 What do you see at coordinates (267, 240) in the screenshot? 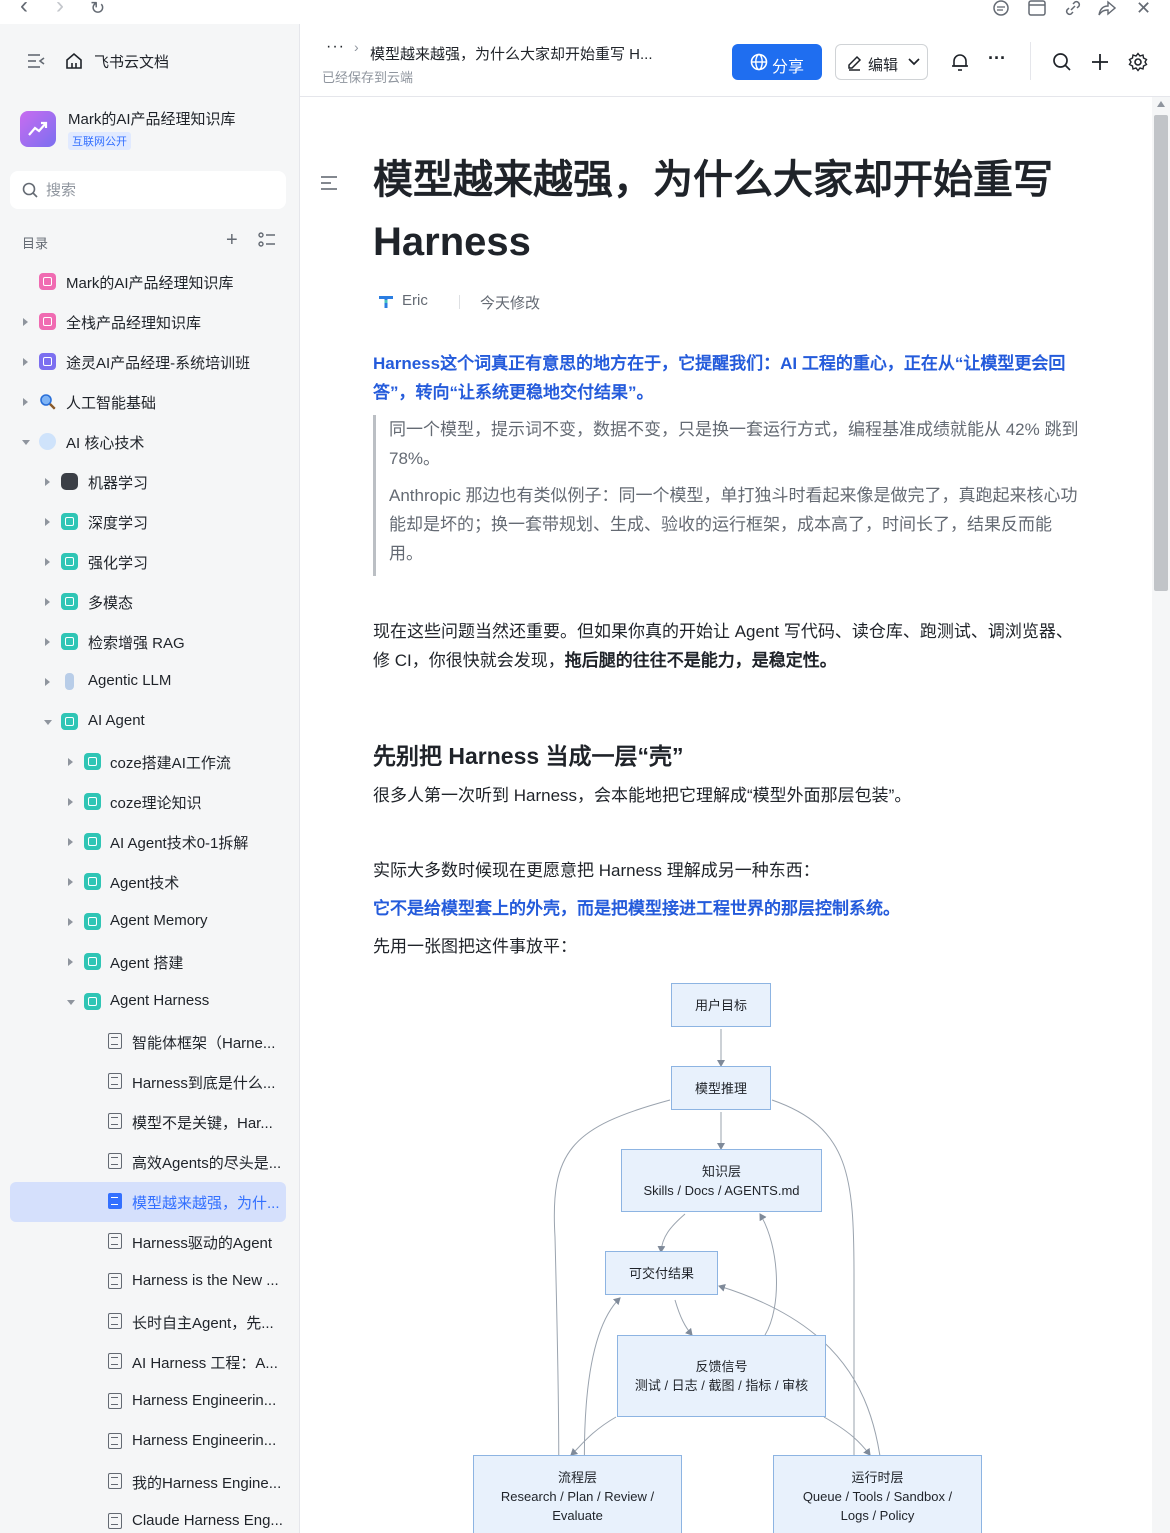
I see `list-view-icon` at bounding box center [267, 240].